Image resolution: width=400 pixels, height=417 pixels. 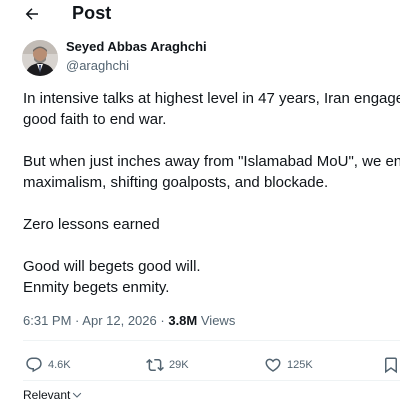 What do you see at coordinates (179, 365) in the screenshot?
I see `repost-count: 29K` at bounding box center [179, 365].